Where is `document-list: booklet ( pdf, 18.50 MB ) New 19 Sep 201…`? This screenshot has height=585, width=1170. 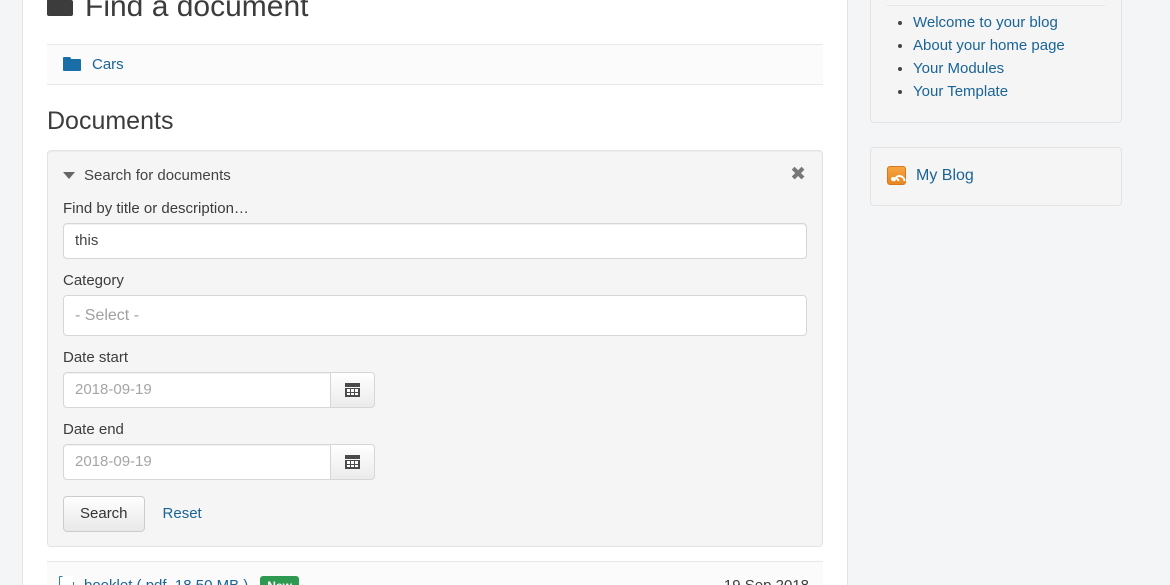
document-list: booklet ( pdf, 18.50 MB ) New 19 Sep 201… is located at coordinates (435, 572).